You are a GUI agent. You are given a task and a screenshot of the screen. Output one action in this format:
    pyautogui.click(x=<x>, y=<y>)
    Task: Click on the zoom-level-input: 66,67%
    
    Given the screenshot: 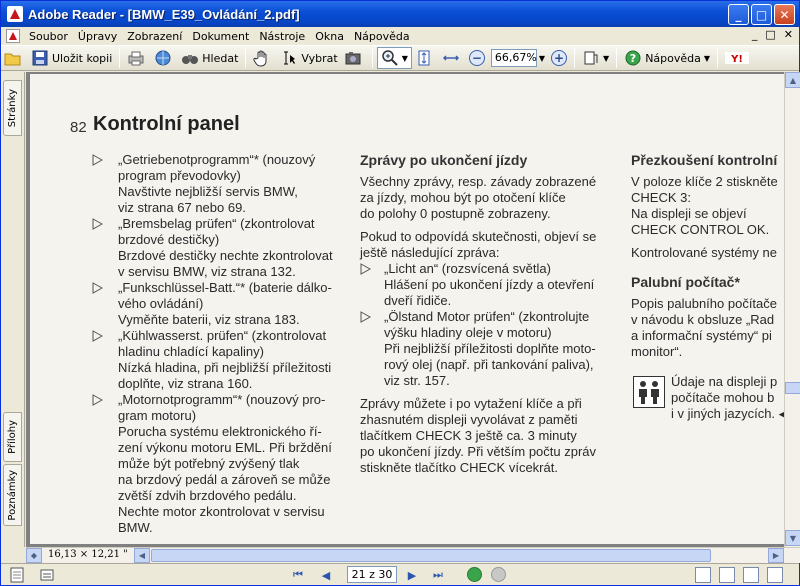 What is the action you would take?
    pyautogui.click(x=513, y=58)
    